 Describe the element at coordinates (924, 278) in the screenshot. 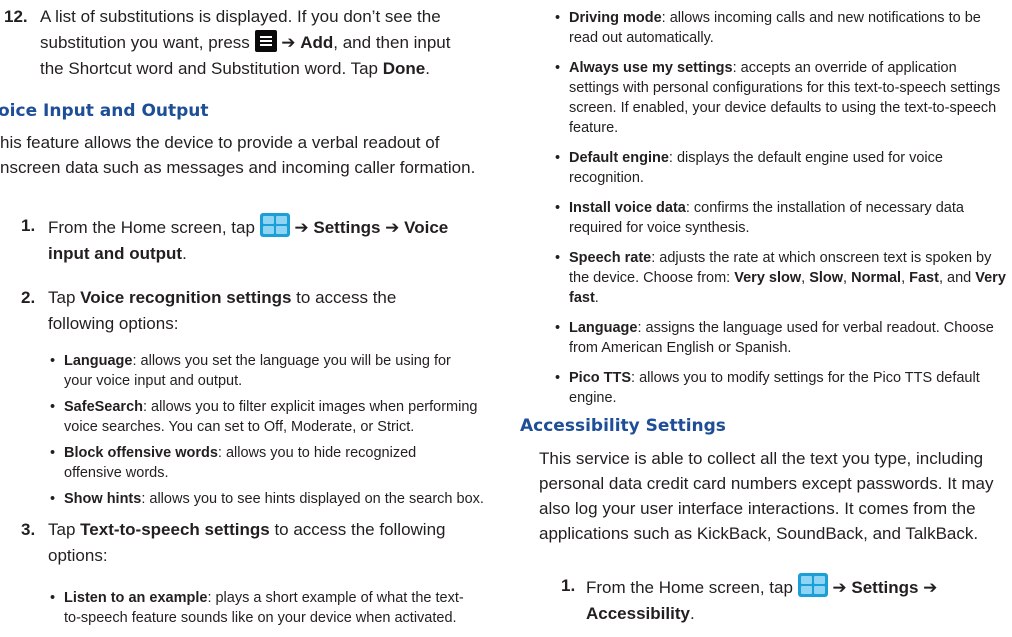

I see `option-fast: Fast` at that location.